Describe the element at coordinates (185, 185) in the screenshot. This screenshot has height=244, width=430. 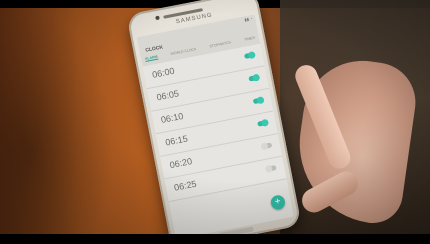
I see `alarm-time: 06:25` at that location.